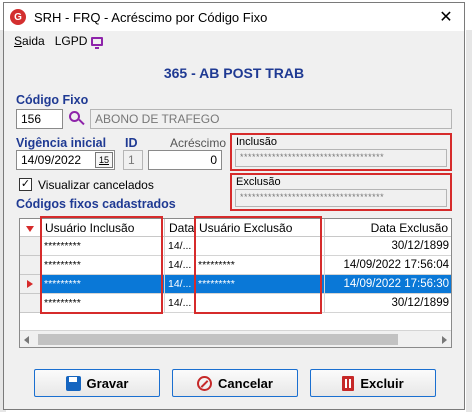 This screenshot has width=472, height=412. What do you see at coordinates (382, 383) in the screenshot?
I see `excluir-label: Excluir` at bounding box center [382, 383].